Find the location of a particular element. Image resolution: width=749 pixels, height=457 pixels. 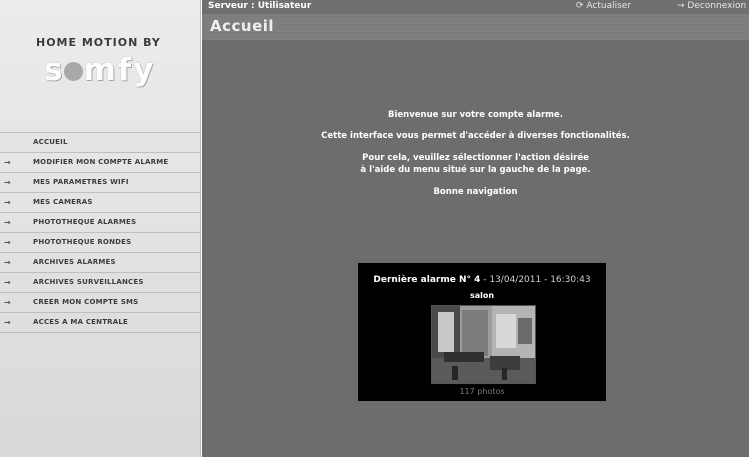

logo-dot-icon is located at coordinates (74, 71).